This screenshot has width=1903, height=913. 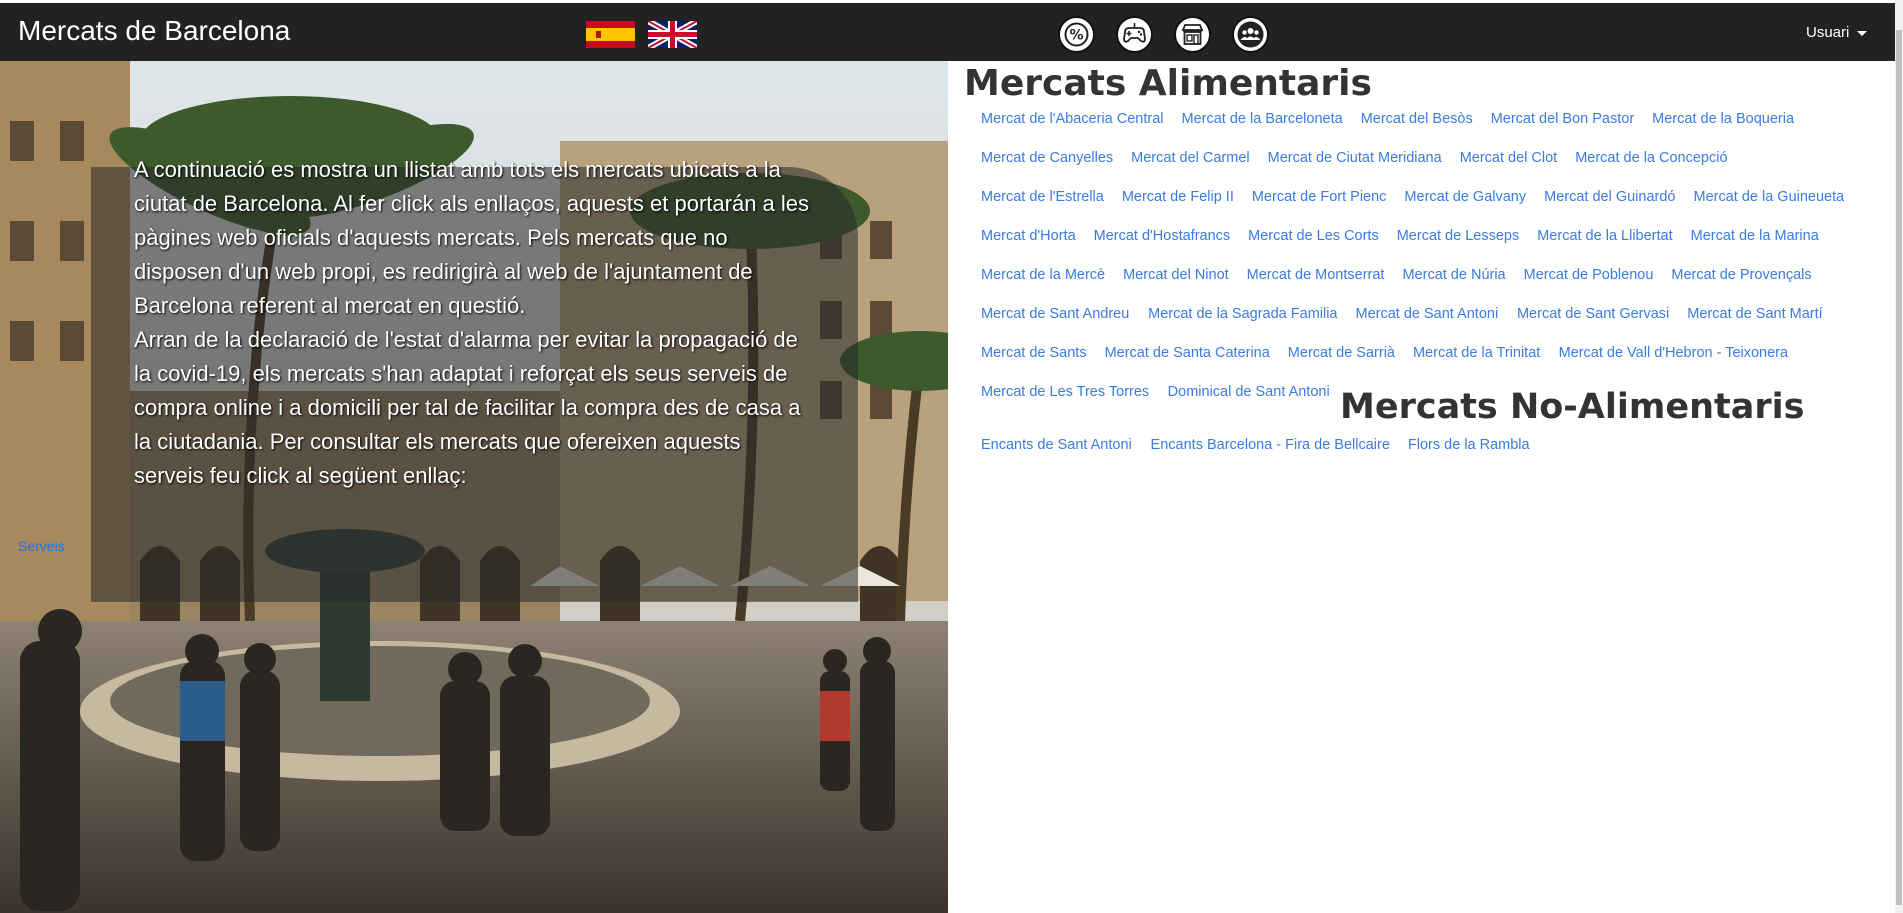 I want to click on scrollbar-thumb, so click(x=1899, y=467).